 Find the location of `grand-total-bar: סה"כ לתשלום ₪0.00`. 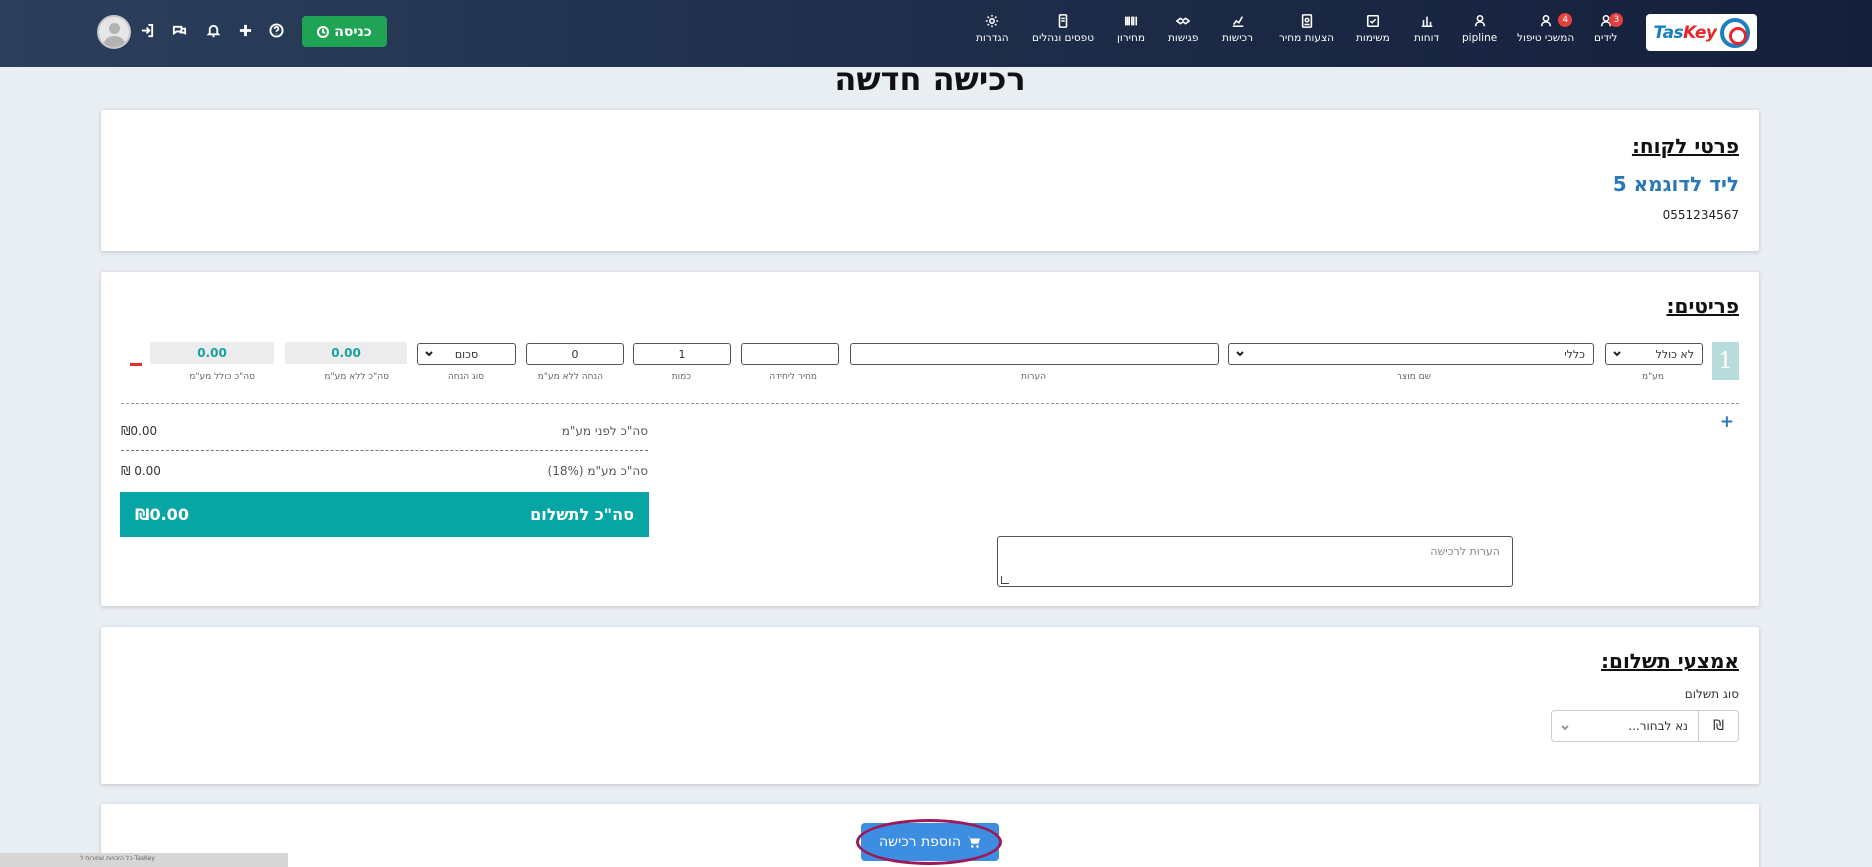

grand-total-bar: סה"כ לתשלום ₪0.00 is located at coordinates (384, 514).